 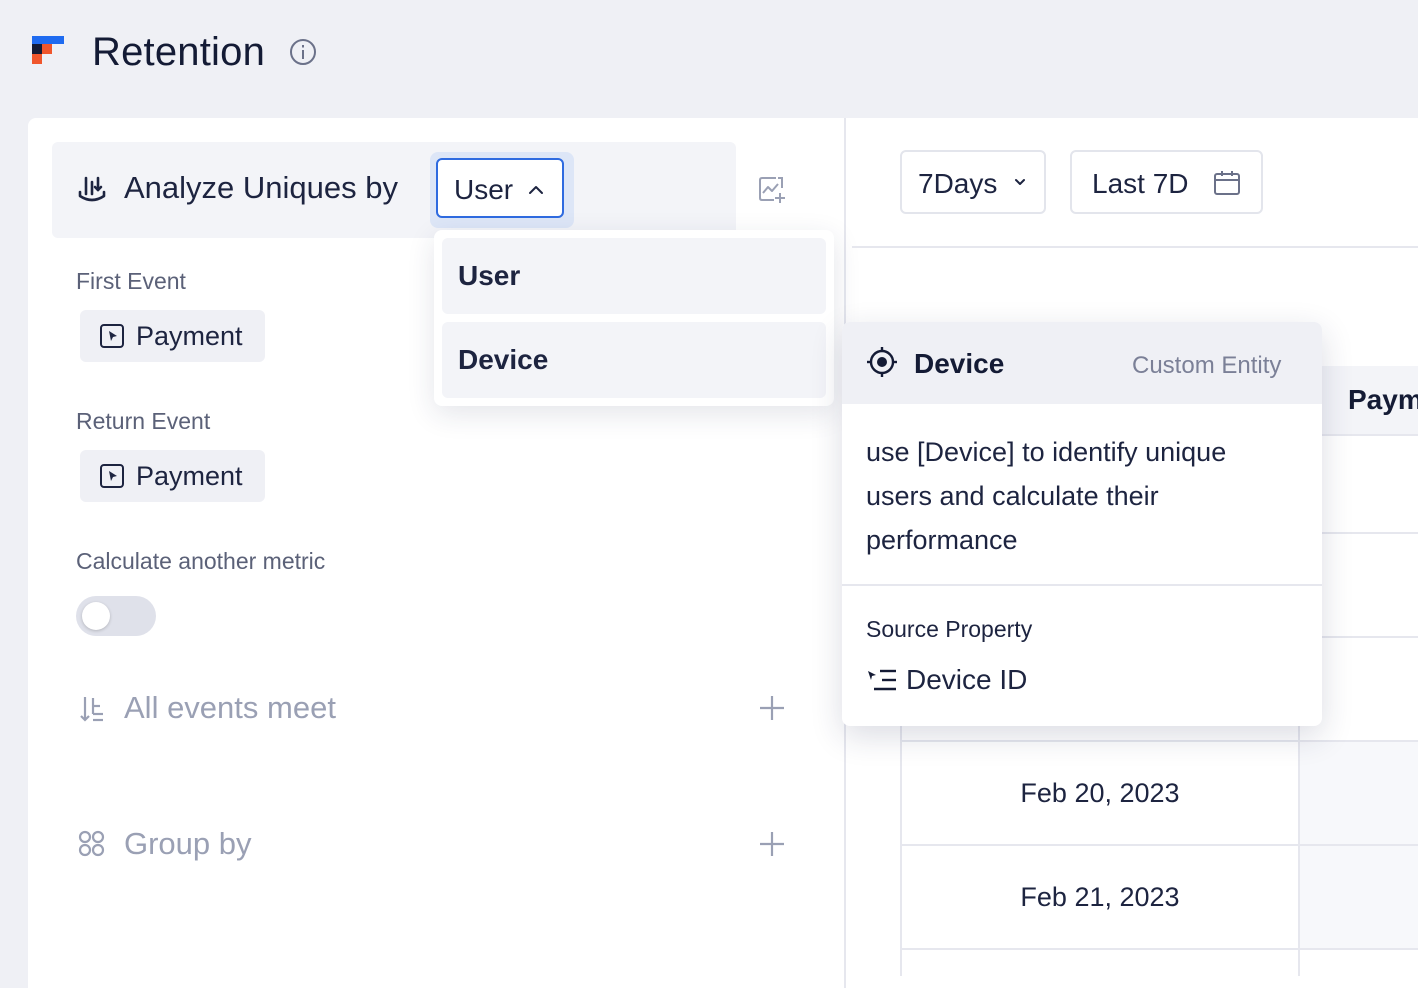 What do you see at coordinates (536, 190) in the screenshot?
I see `chevron-up-icon` at bounding box center [536, 190].